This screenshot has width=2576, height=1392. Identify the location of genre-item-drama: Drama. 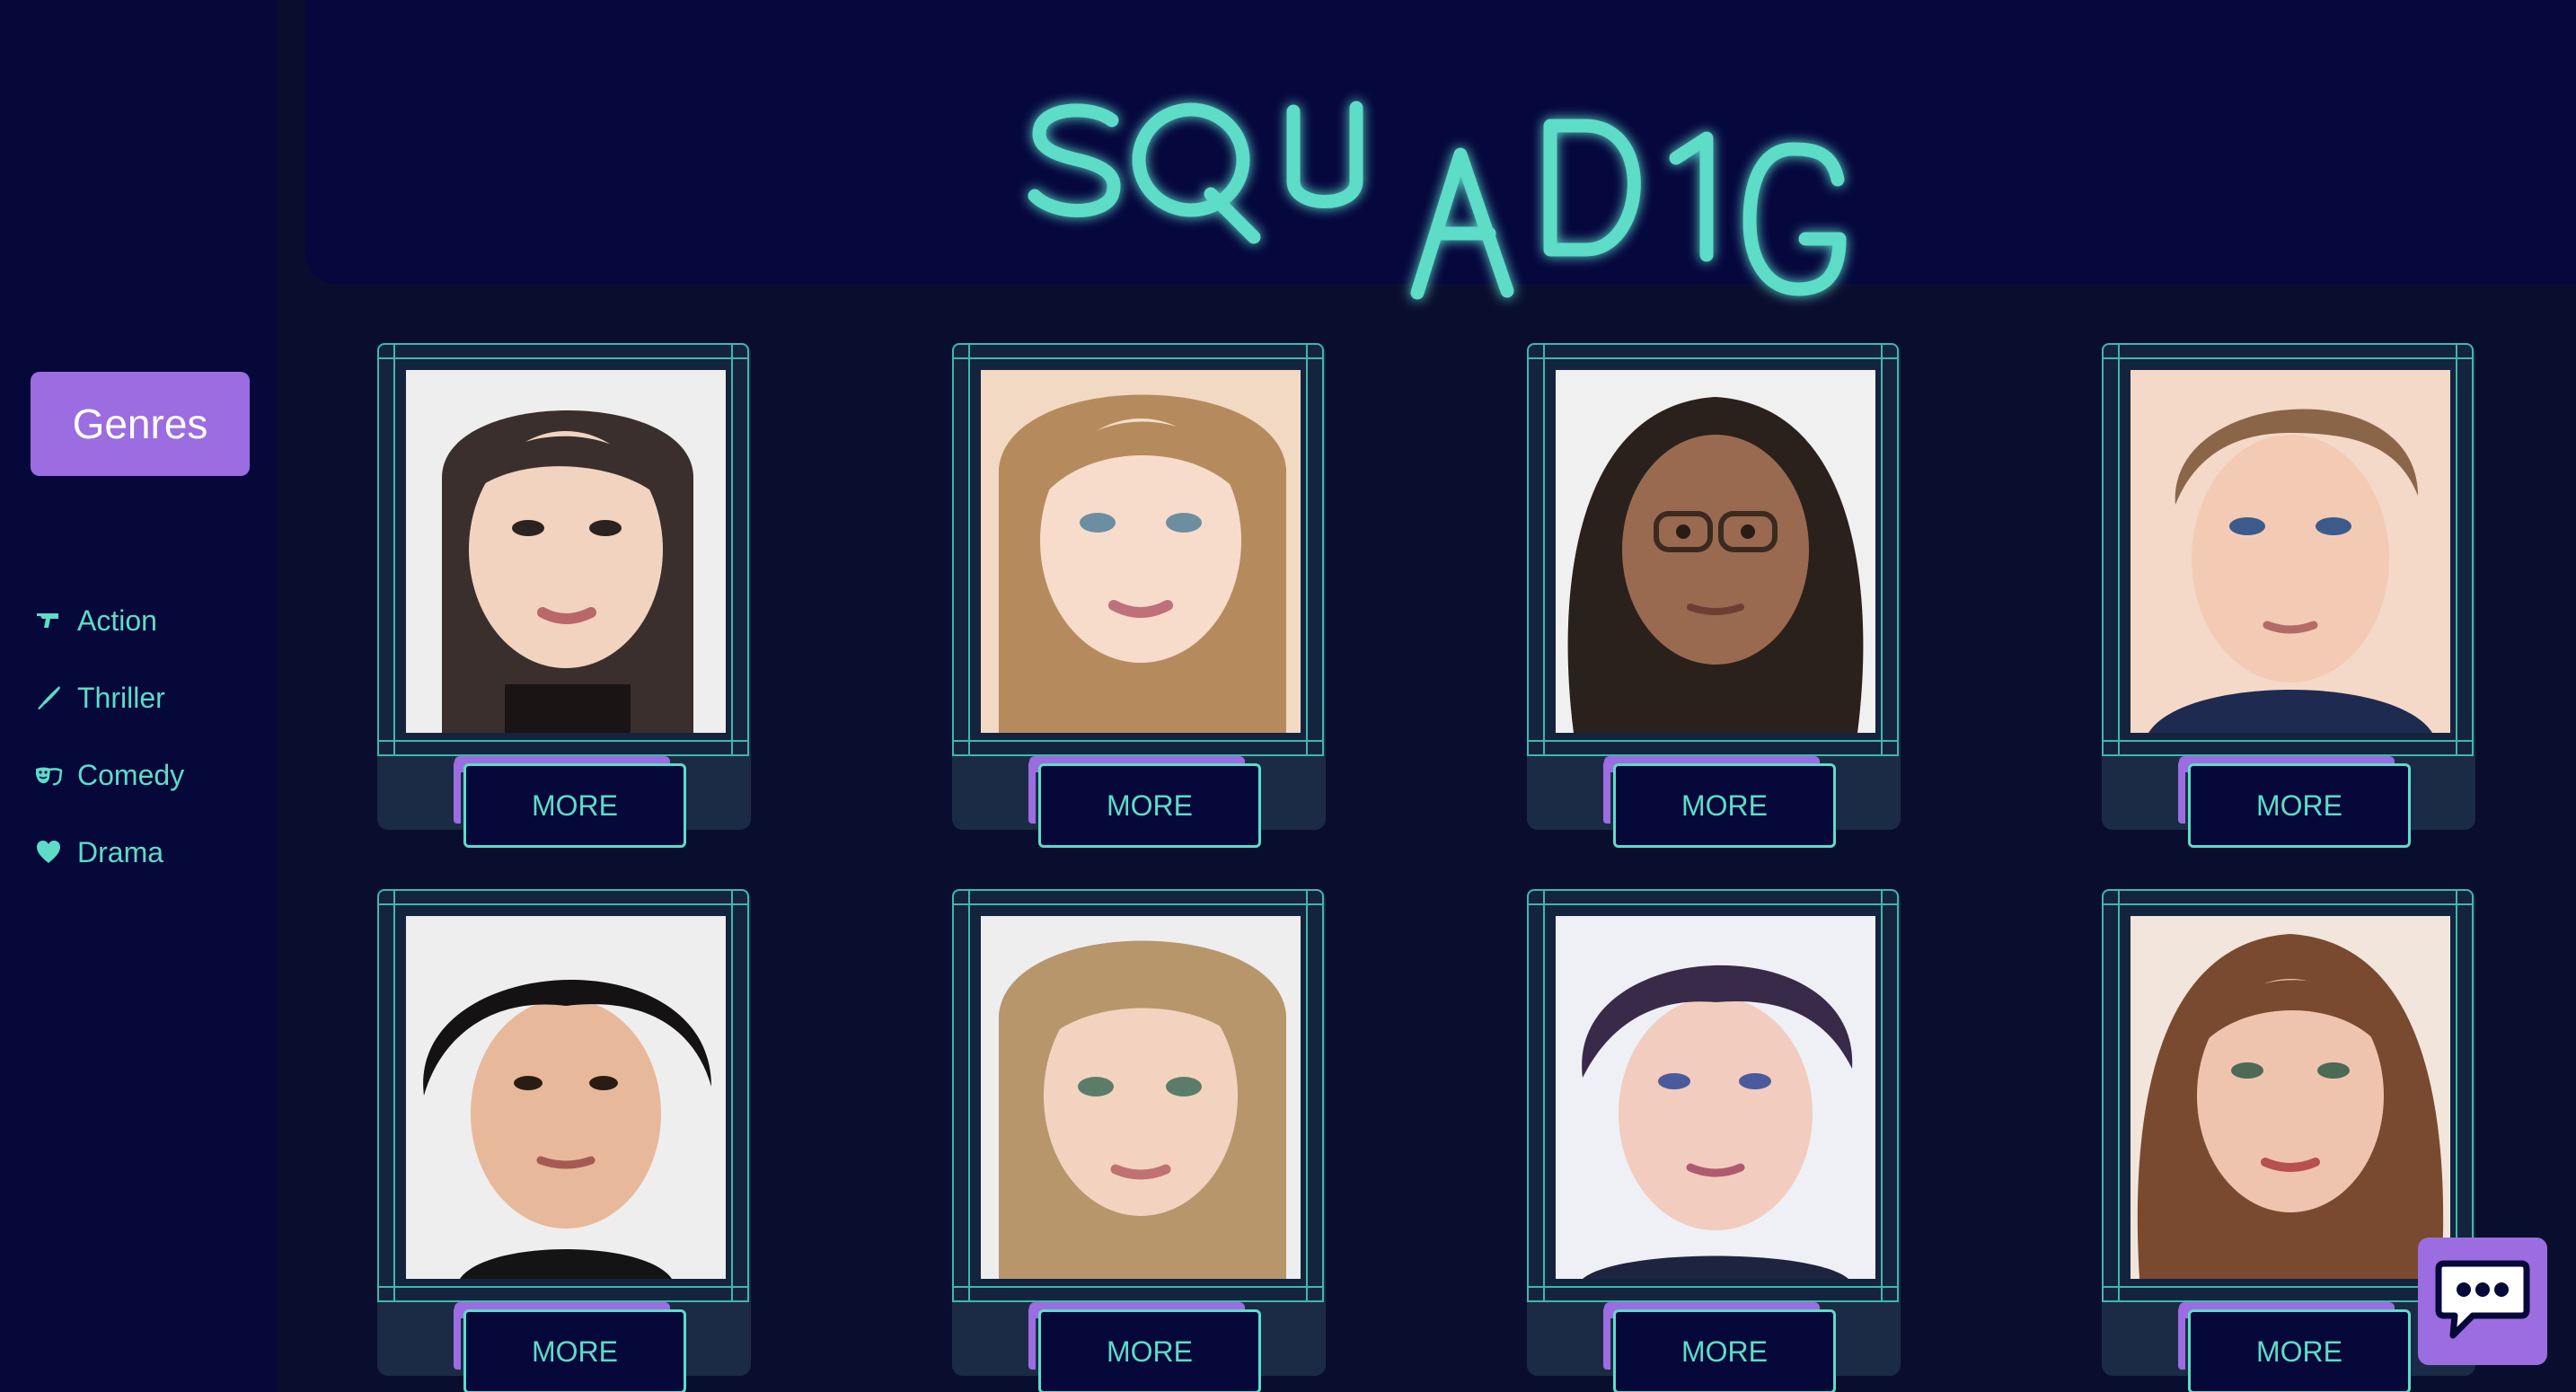
(109, 852).